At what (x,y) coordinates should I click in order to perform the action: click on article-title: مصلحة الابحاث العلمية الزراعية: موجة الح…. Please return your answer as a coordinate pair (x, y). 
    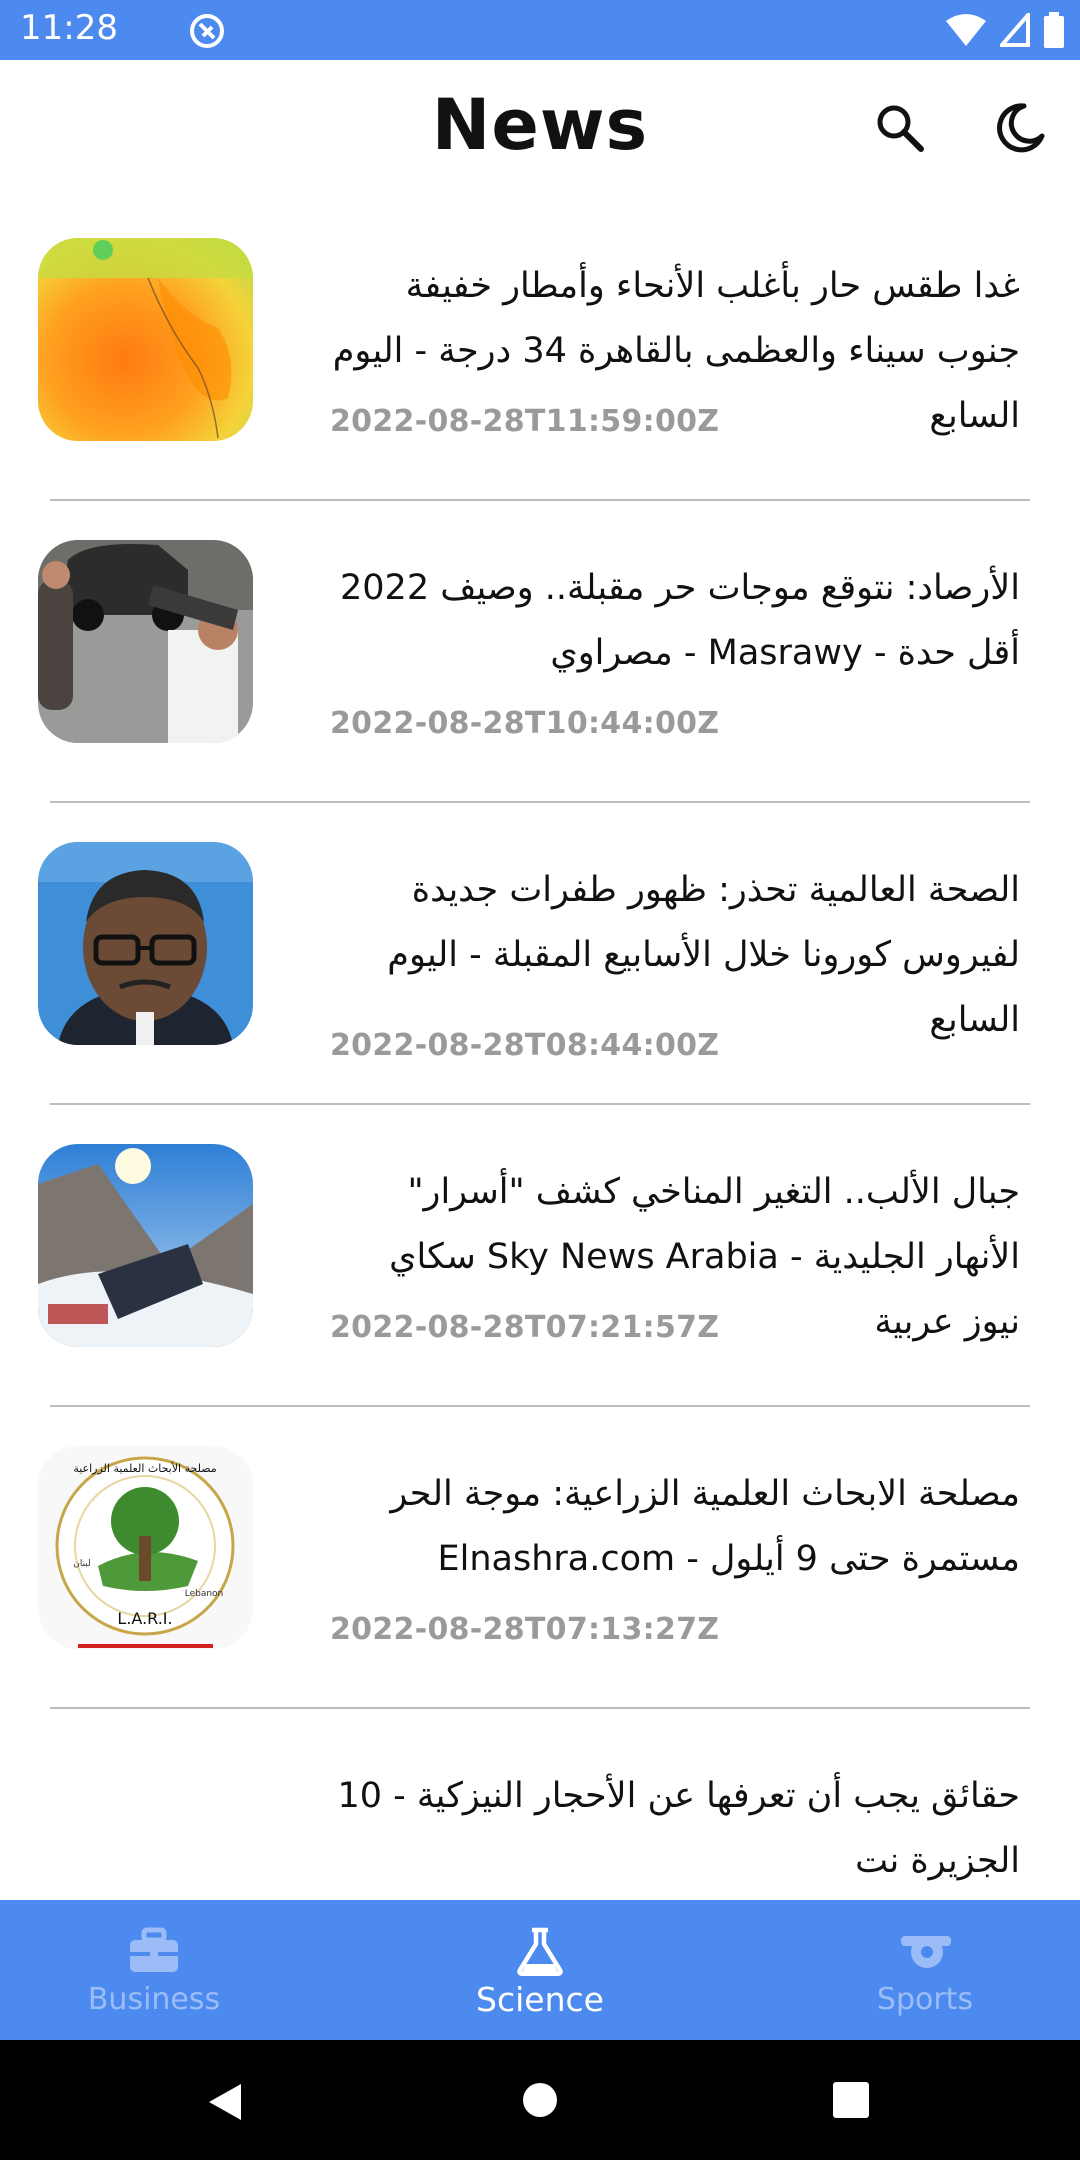
    Looking at the image, I should click on (705, 1526).